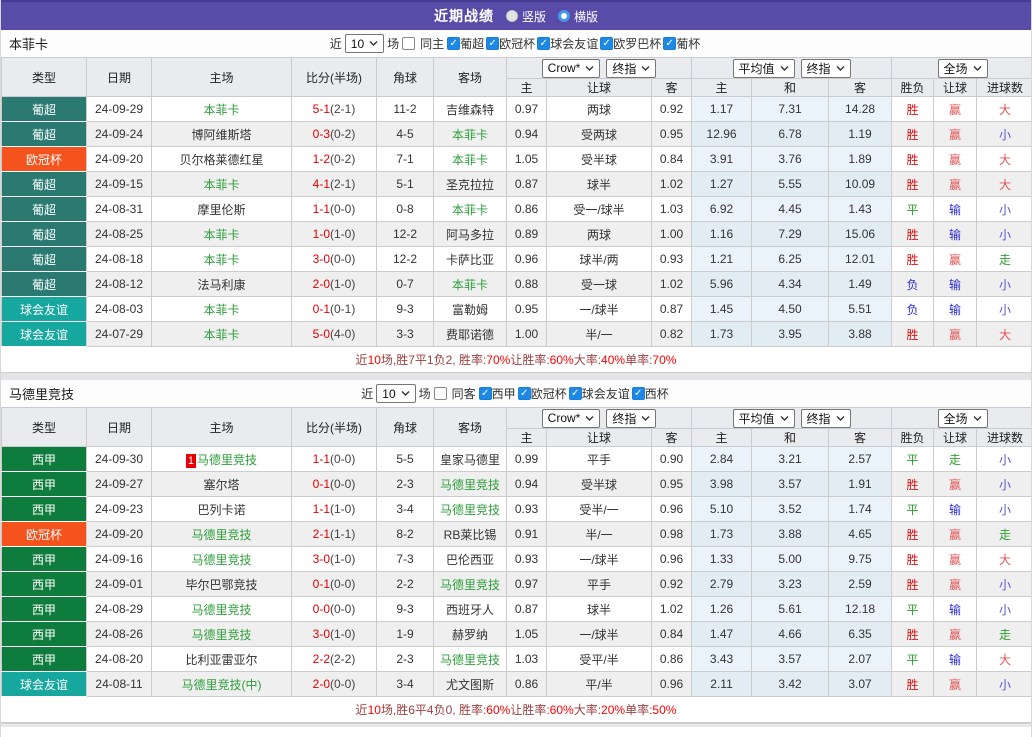 This screenshot has width=1032, height=737. What do you see at coordinates (722, 684) in the screenshot?
I see `avg-home: 2.11` at bounding box center [722, 684].